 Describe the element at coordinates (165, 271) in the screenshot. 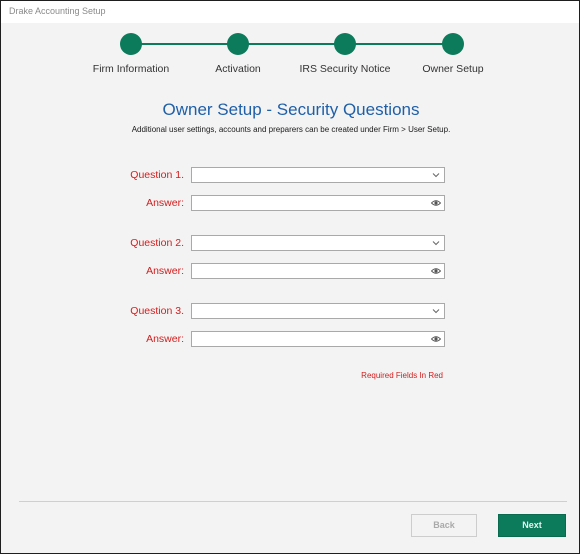

I see `answer-2-label: Answer:` at that location.